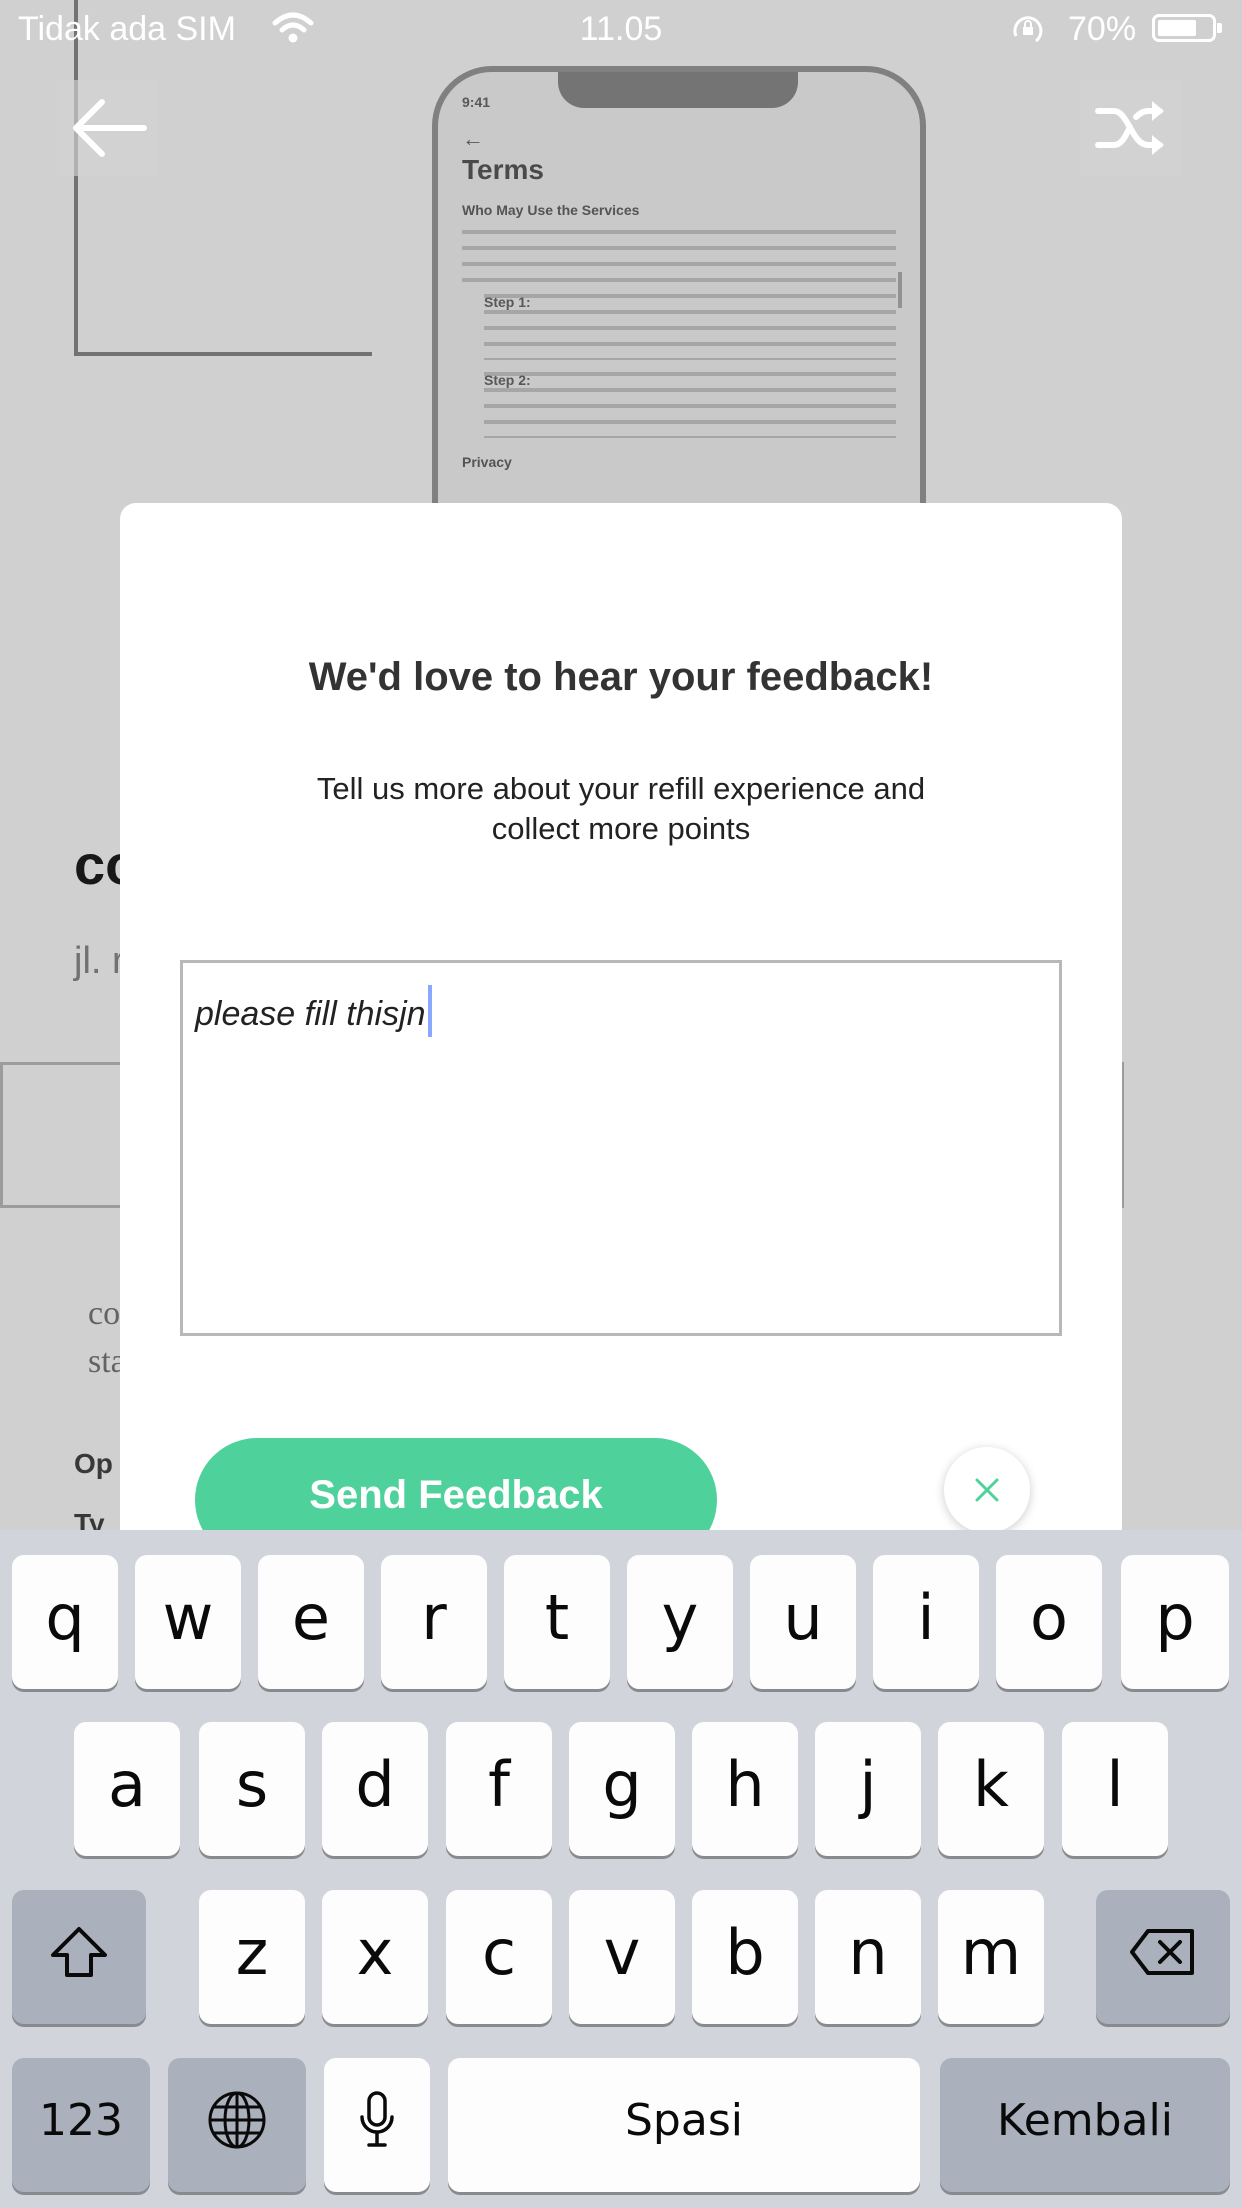 Image resolution: width=1242 pixels, height=2208 pixels. What do you see at coordinates (79, 1952) in the screenshot?
I see `shift-icon` at bounding box center [79, 1952].